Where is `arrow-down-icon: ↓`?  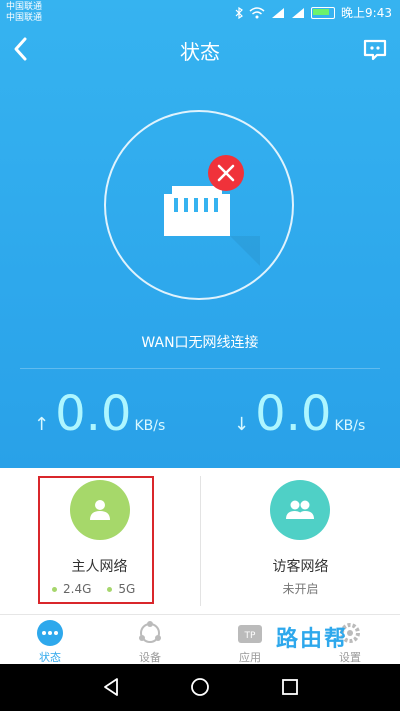
arrow-down-icon: ↓ is located at coordinates (242, 424).